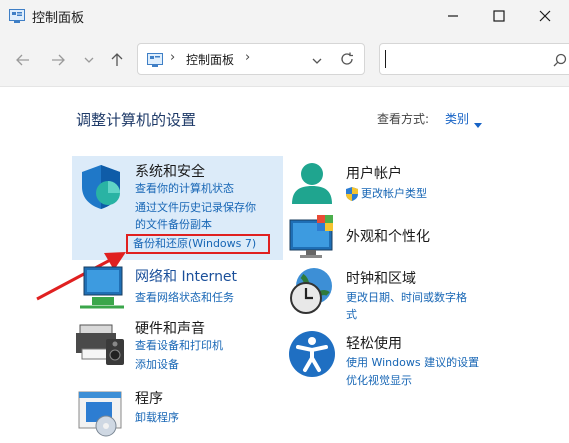 The image size is (569, 443). What do you see at coordinates (155, 61) in the screenshot?
I see `address-control-panel-icon` at bounding box center [155, 61].